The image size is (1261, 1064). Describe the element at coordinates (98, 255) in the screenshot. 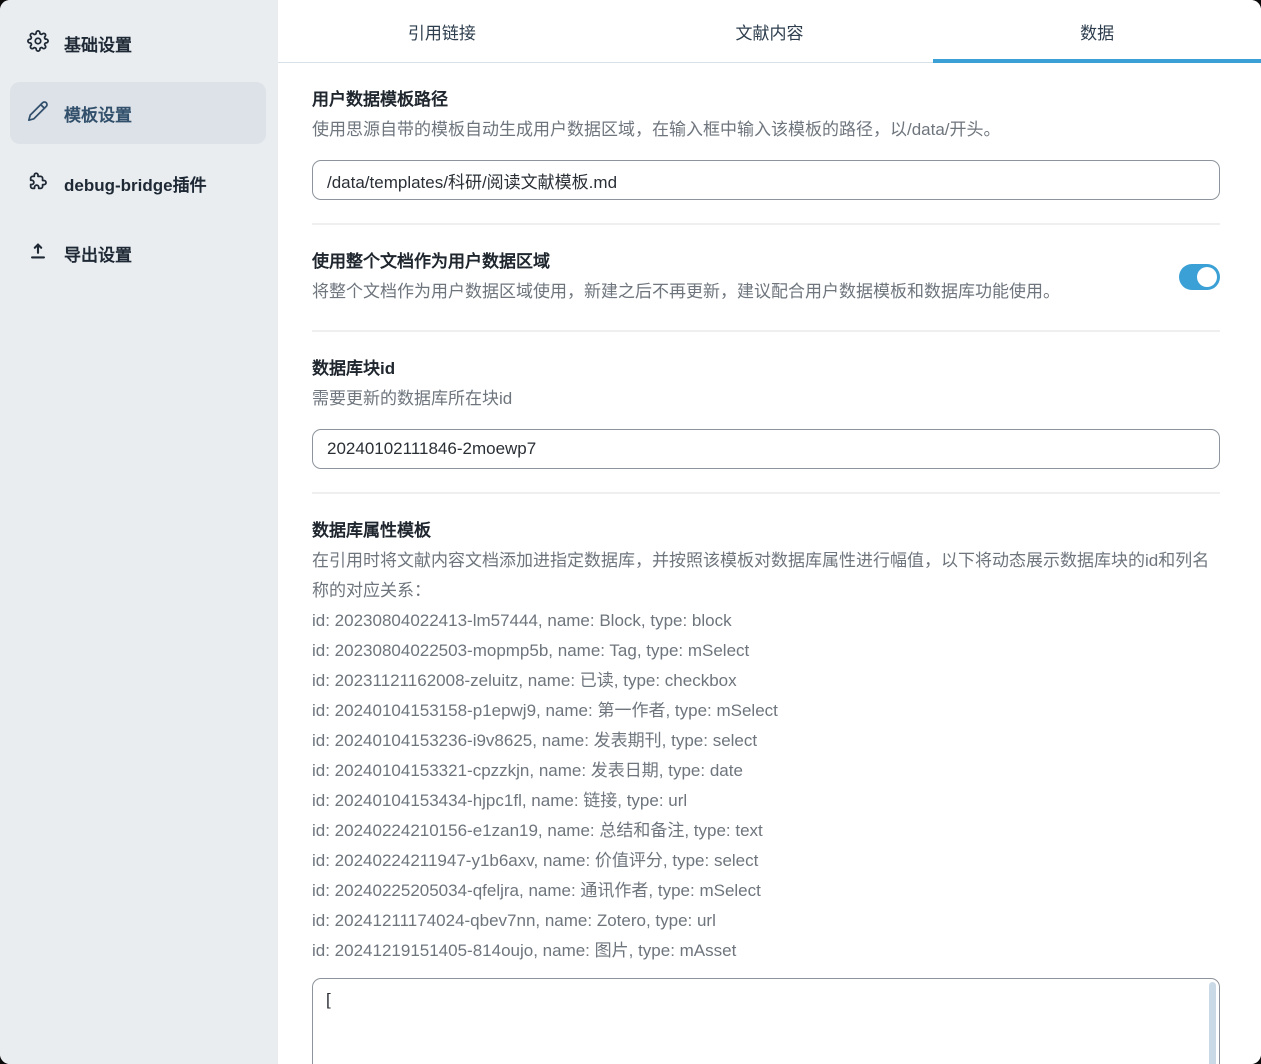

I see `sidebar-item-label: 导出设置` at that location.